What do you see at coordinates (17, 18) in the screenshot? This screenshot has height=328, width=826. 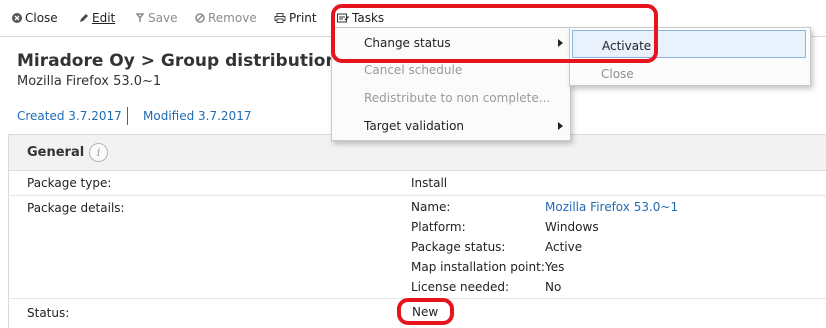 I see `close-circle-icon` at bounding box center [17, 18].